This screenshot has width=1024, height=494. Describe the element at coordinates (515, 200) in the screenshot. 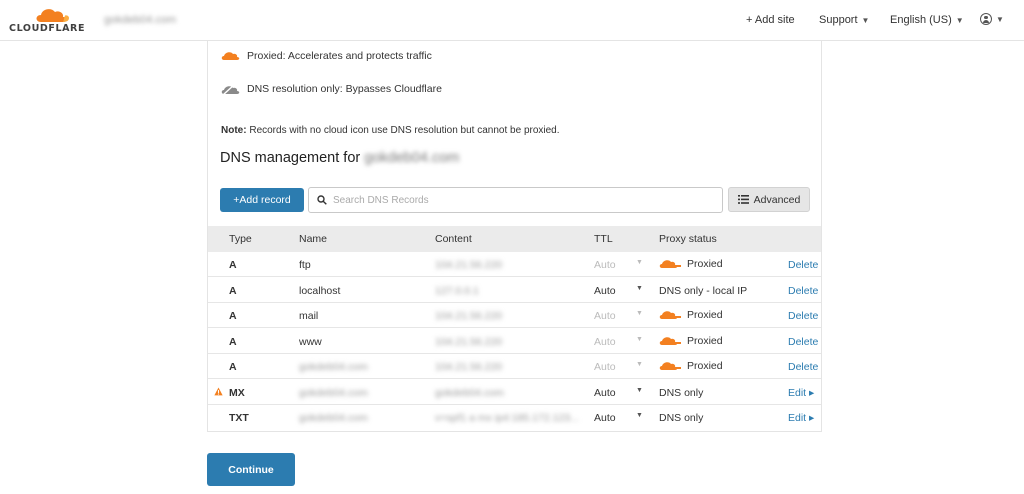

I see `search-input: Search DNS Records` at that location.